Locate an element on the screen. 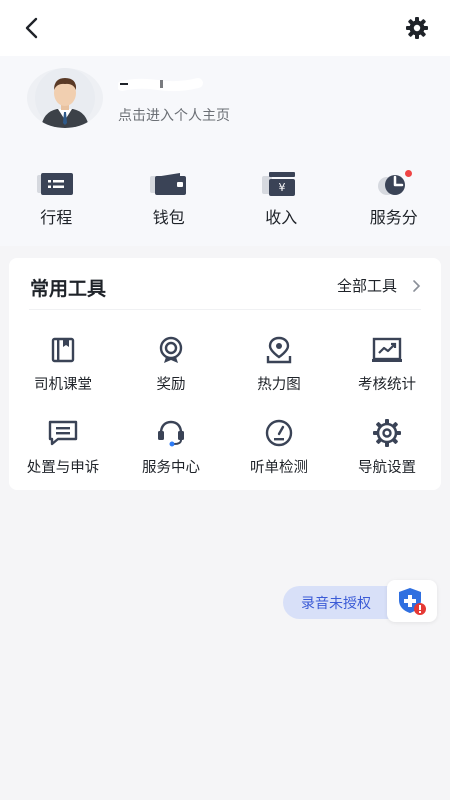 This screenshot has width=450, height=800. headset-icon is located at coordinates (171, 433).